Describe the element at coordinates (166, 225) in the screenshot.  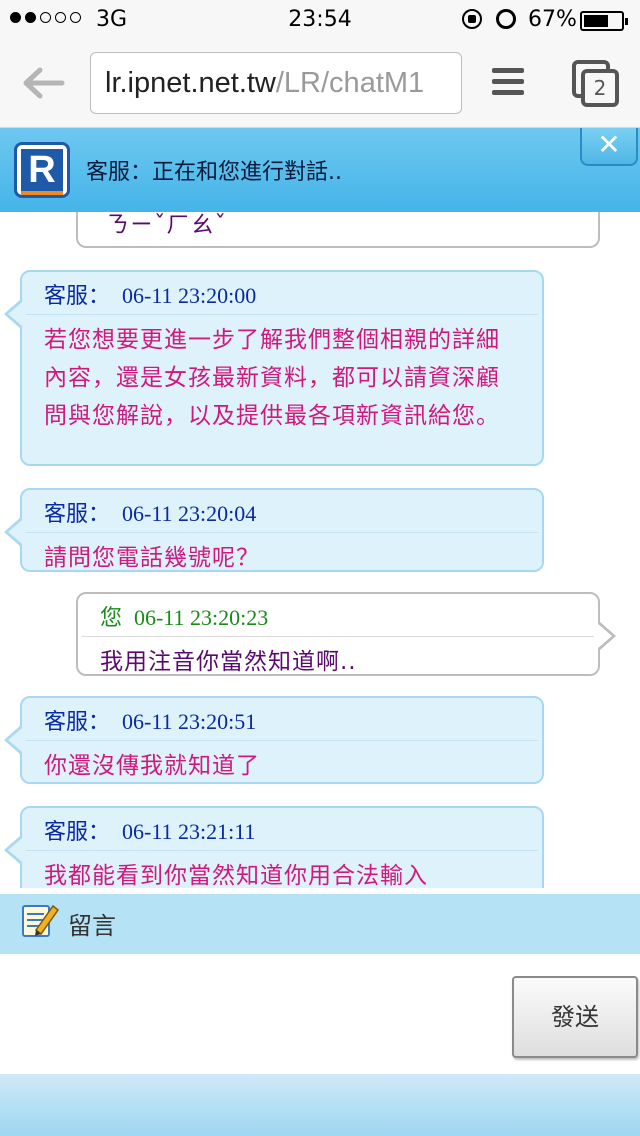
I see `message-text: ㄋㄧˇㄏㄠˇ` at that location.